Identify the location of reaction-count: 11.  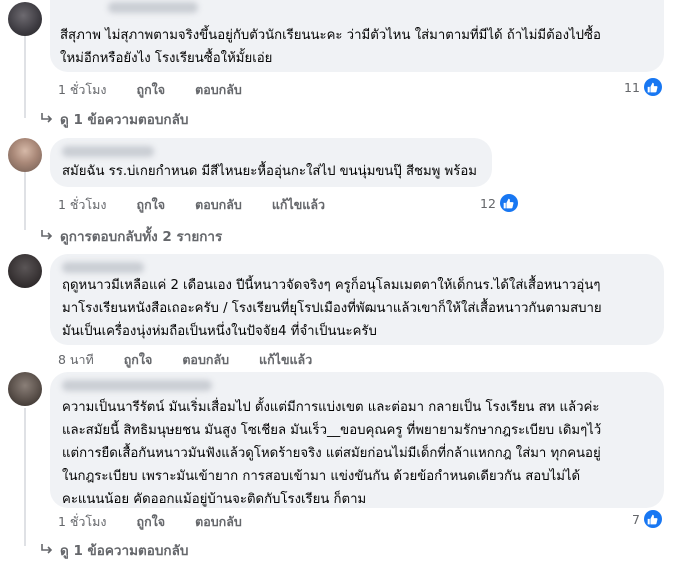
(643, 87).